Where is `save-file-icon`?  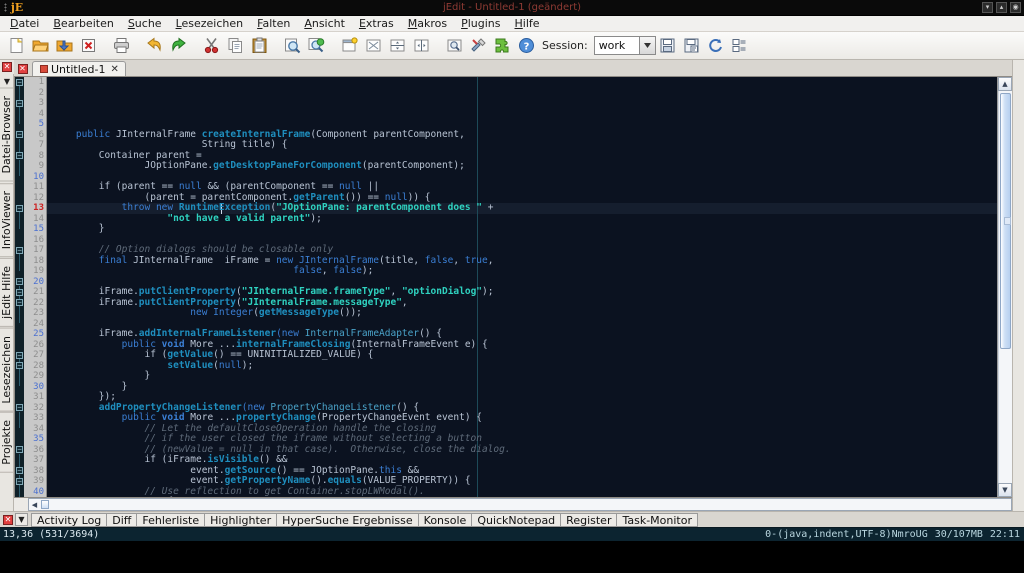
save-file-icon is located at coordinates (64, 46).